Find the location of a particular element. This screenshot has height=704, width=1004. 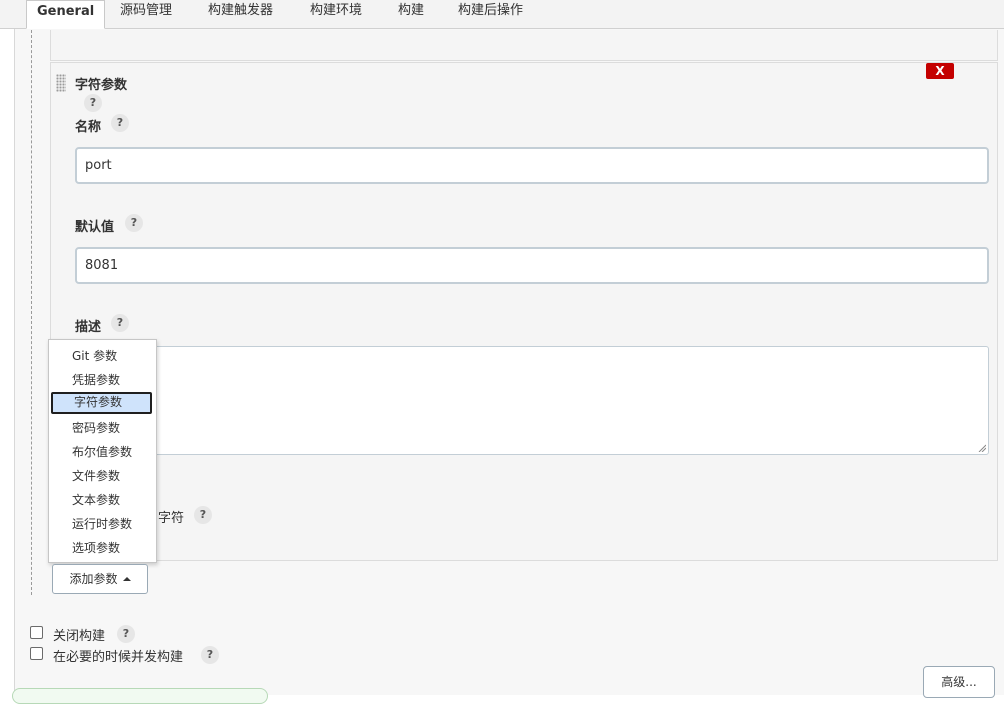

disable-build-label: 关闭构建 is located at coordinates (79, 636).